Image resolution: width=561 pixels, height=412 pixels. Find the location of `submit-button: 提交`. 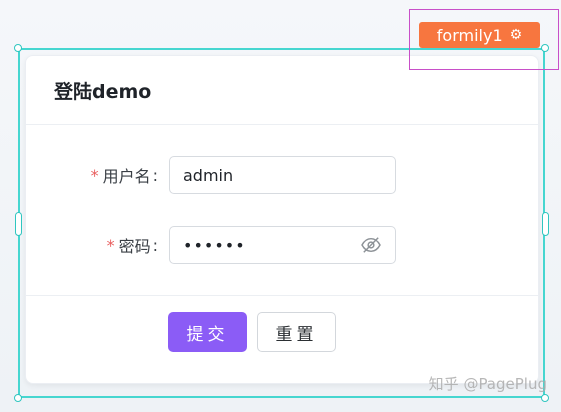

submit-button: 提交 is located at coordinates (207, 332).